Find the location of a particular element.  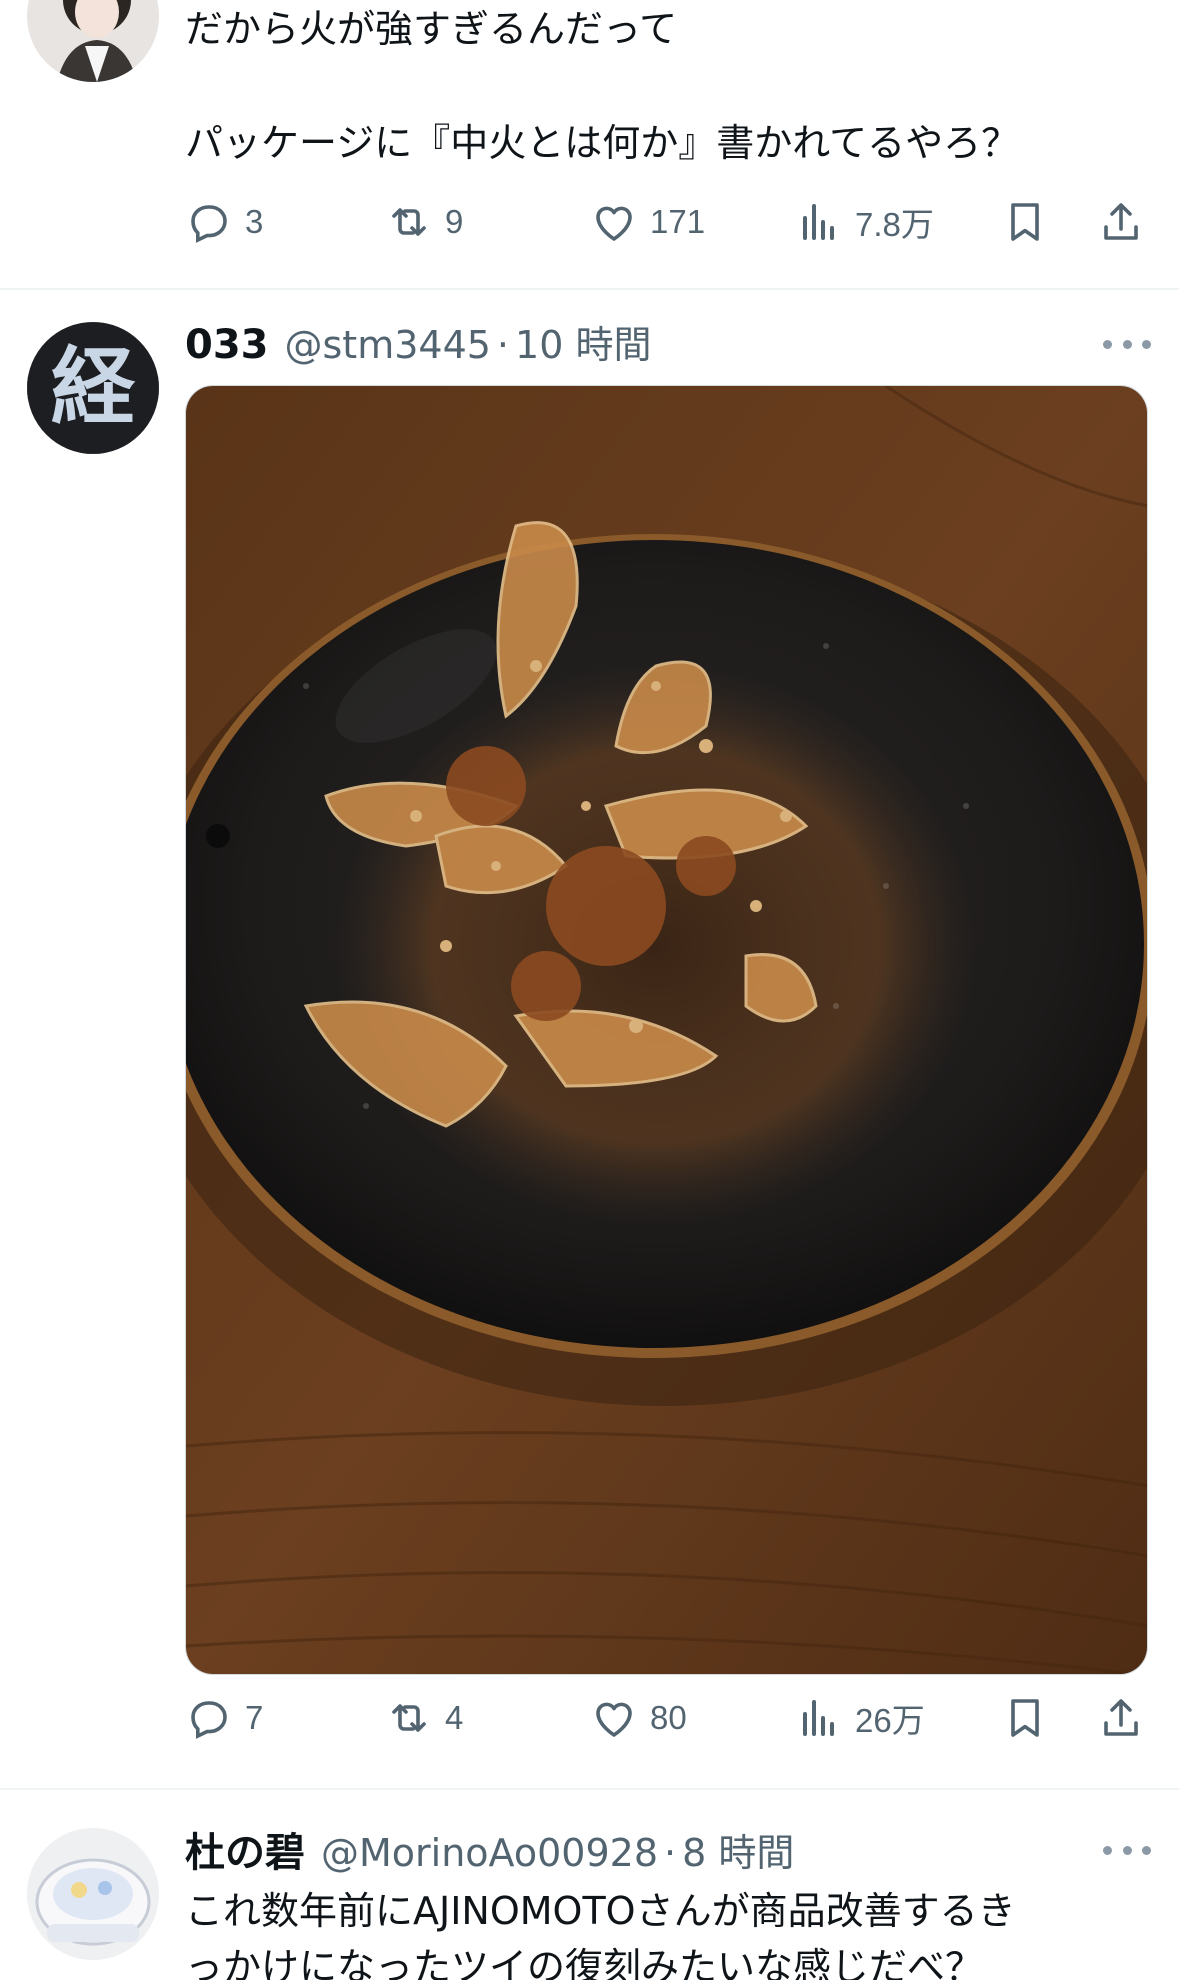

action-bar: 7 4 80 26万 is located at coordinates (665, 1718).